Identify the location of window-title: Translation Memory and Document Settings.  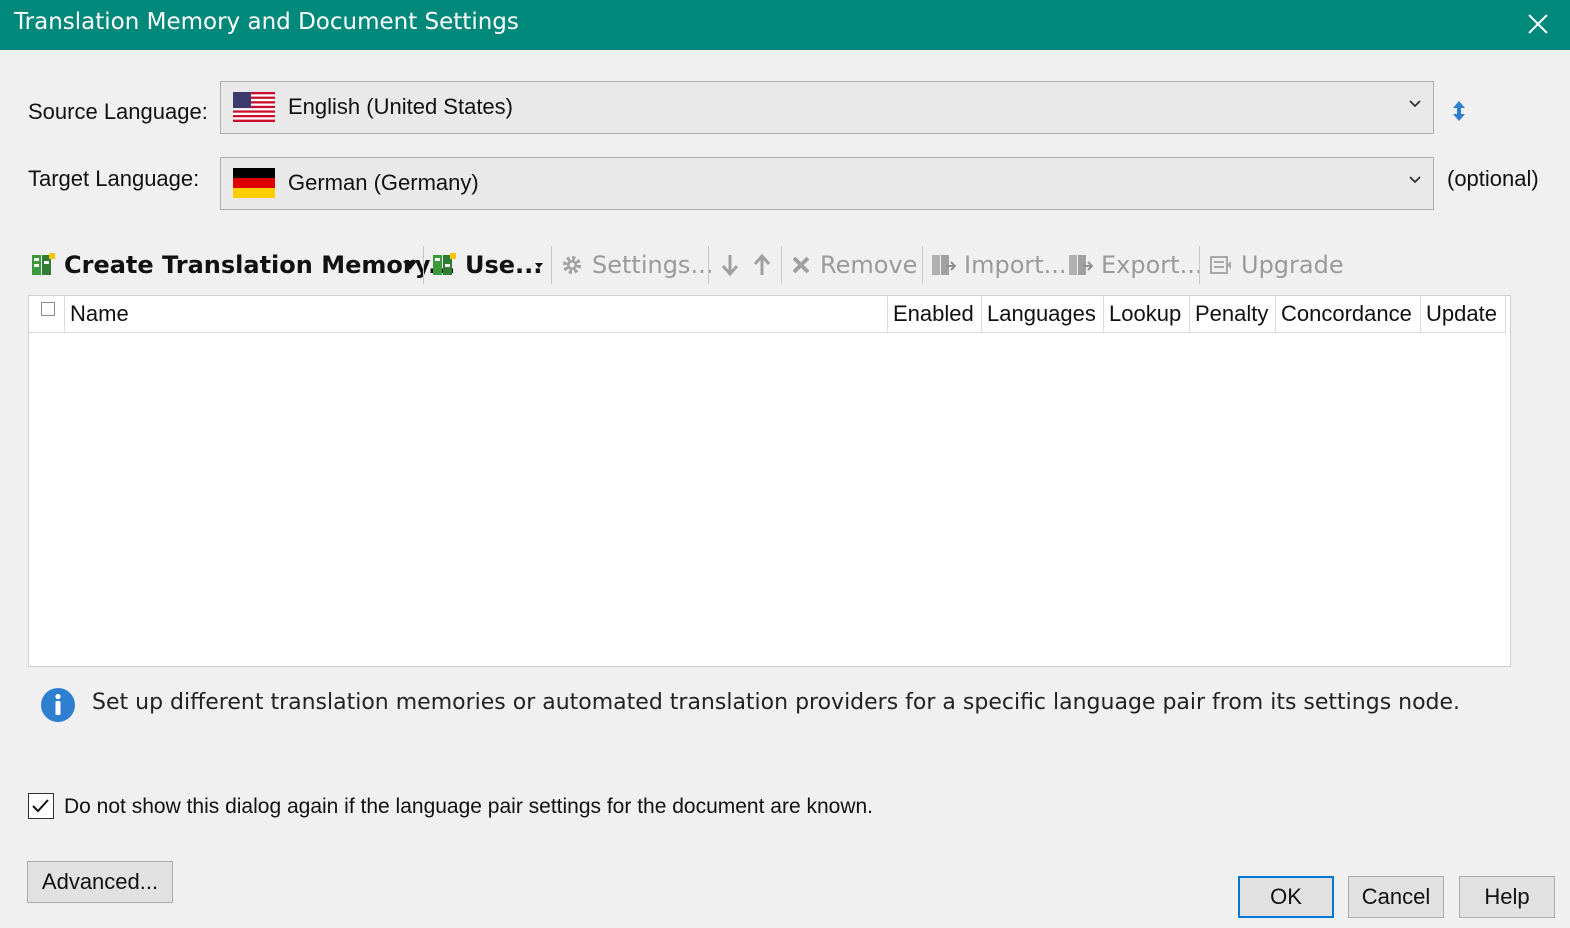
(266, 22).